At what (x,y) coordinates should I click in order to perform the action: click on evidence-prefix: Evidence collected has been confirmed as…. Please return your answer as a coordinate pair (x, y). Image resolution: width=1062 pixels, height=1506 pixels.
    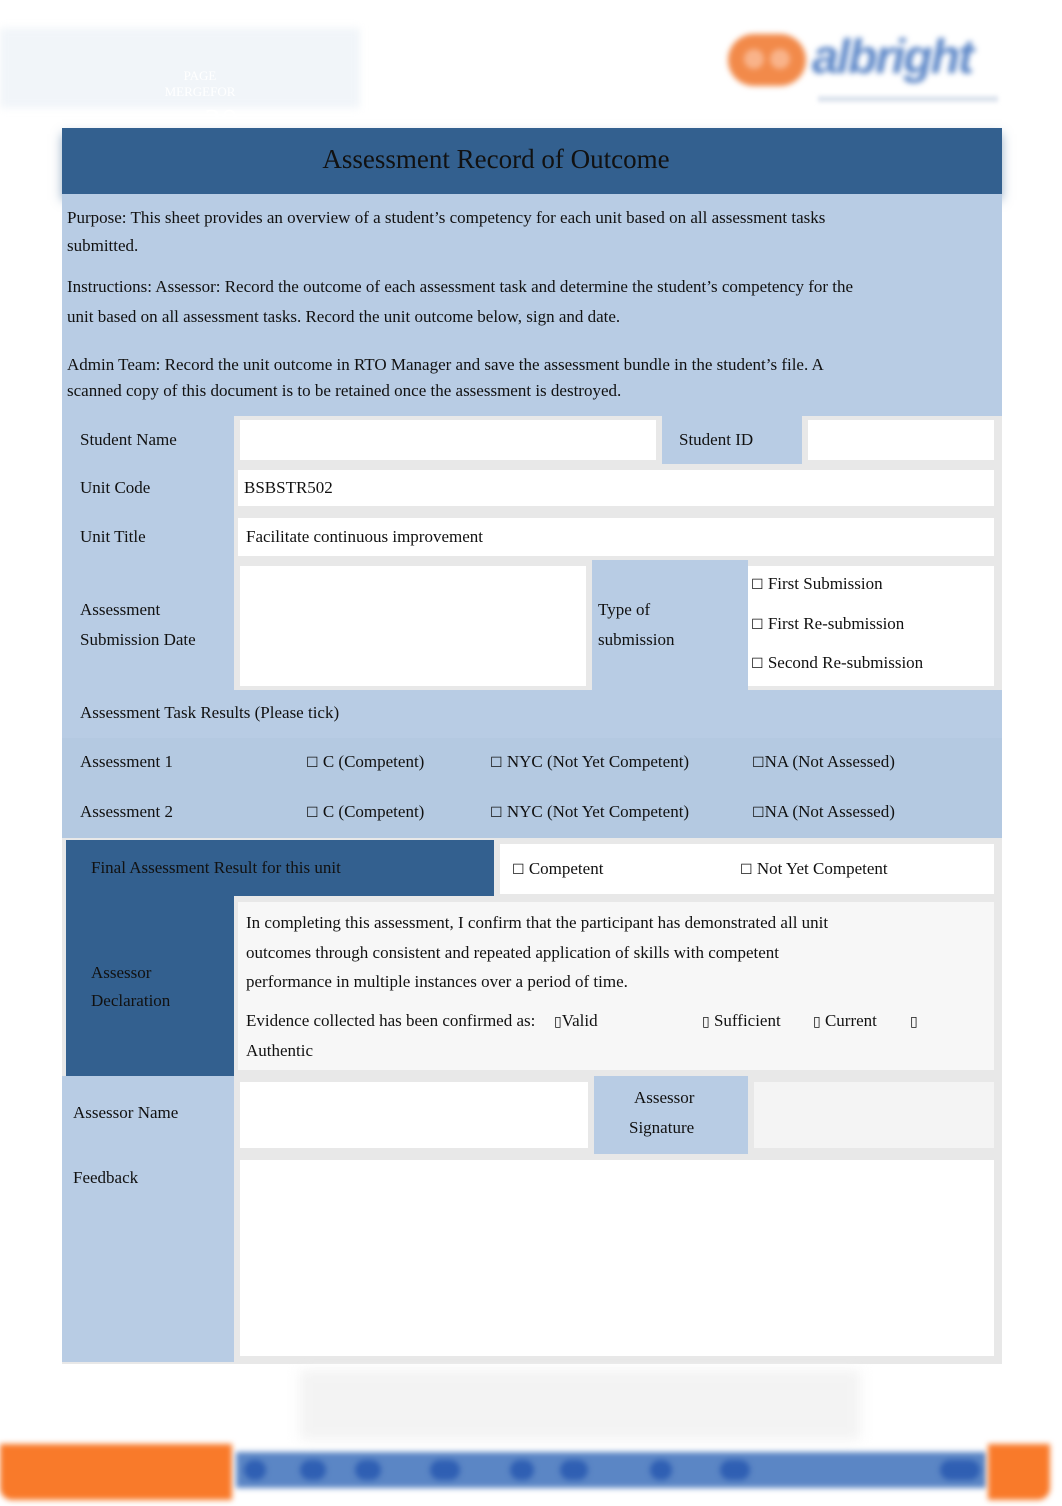
    Looking at the image, I should click on (391, 1020).